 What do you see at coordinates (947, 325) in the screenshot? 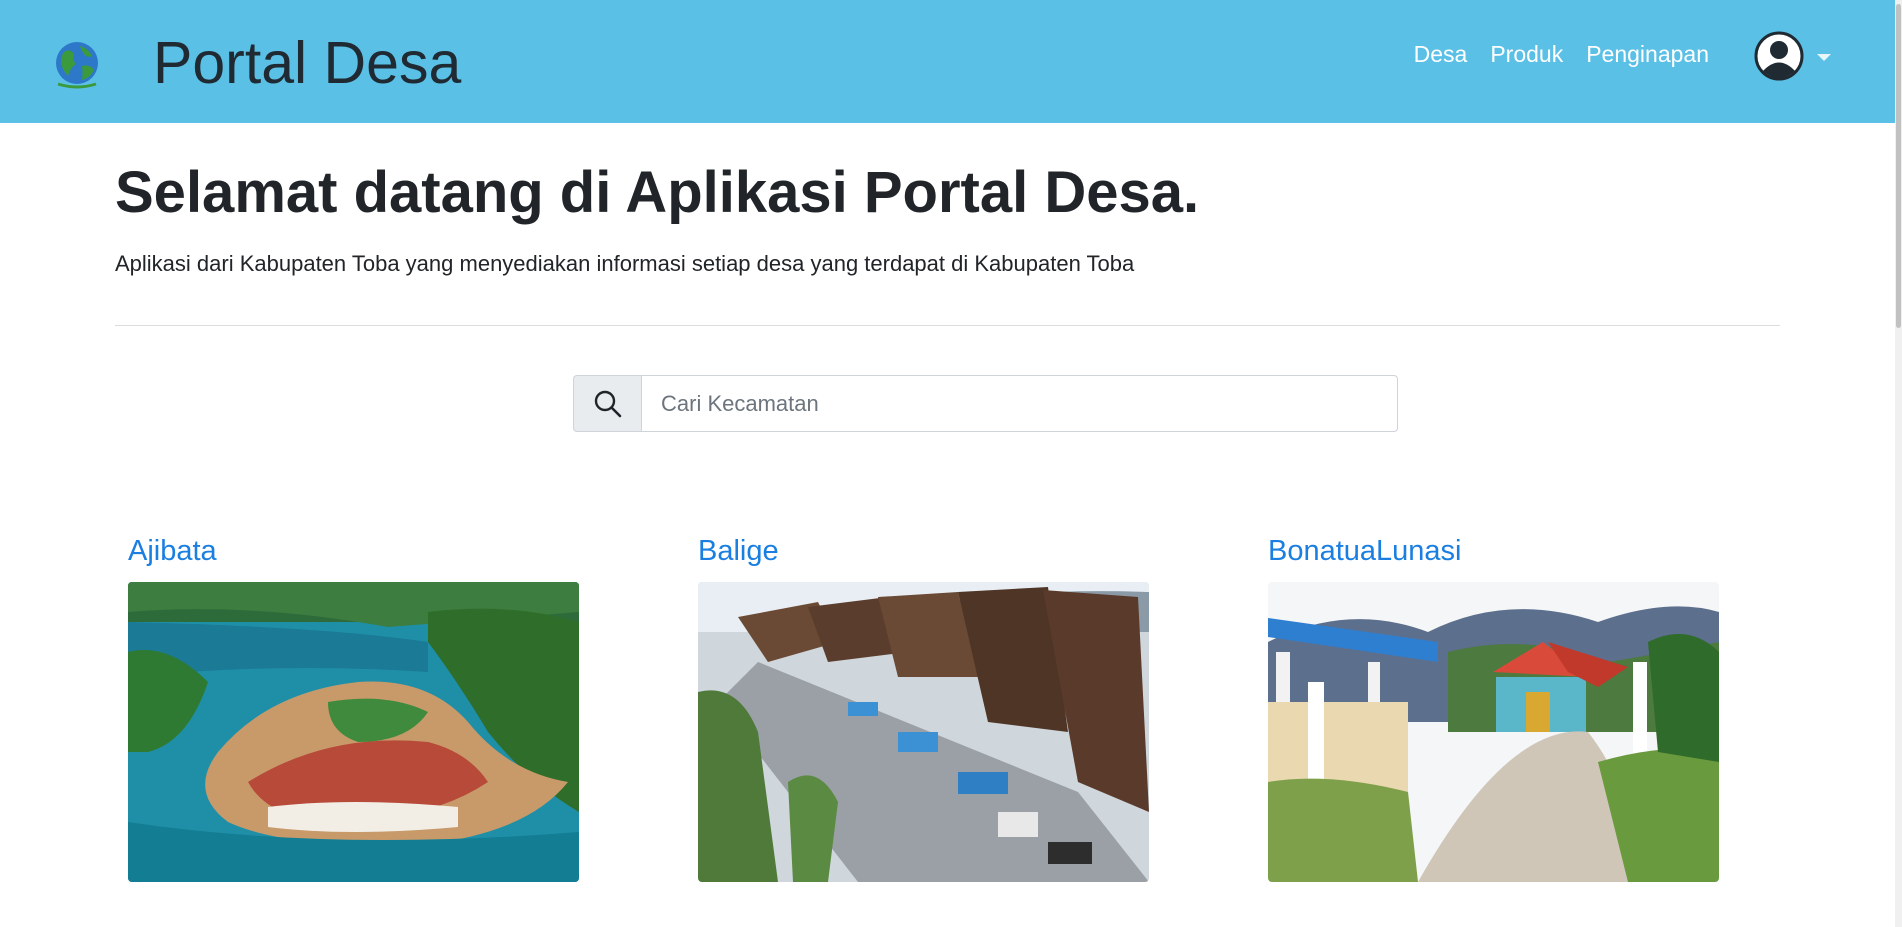
I see `divider` at bounding box center [947, 325].